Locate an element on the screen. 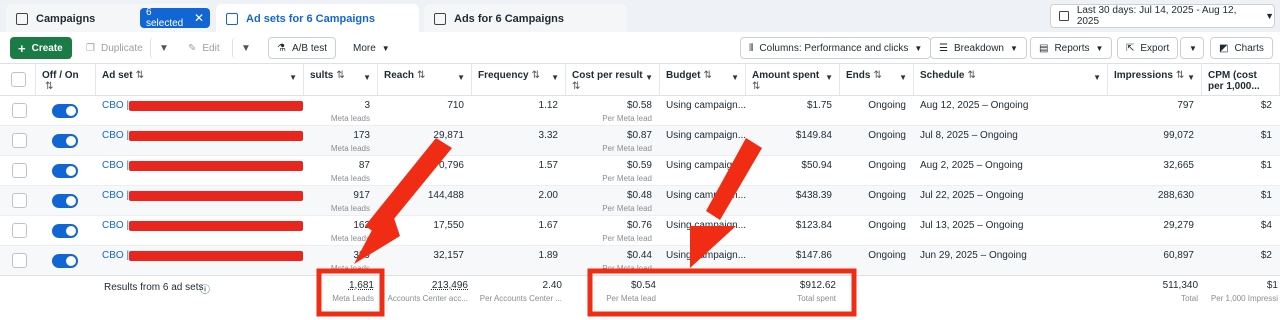 Image resolution: width=1280 pixels, height=320 pixels. arrow-right-shaft is located at coordinates (734, 179).